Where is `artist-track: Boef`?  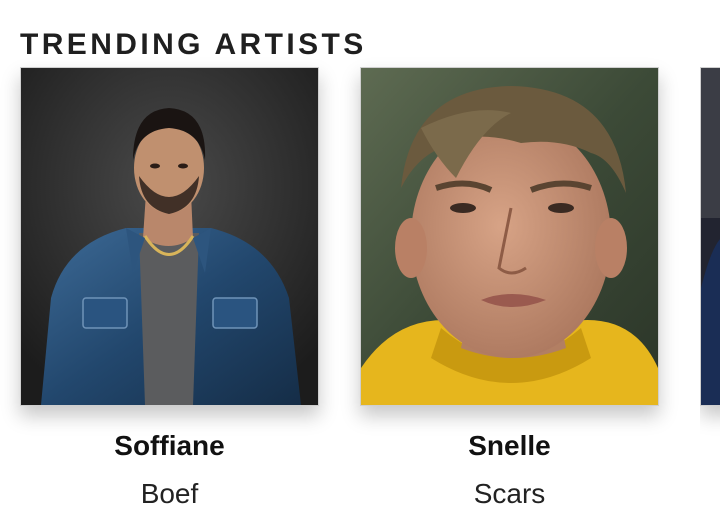 artist-track: Boef is located at coordinates (169, 494).